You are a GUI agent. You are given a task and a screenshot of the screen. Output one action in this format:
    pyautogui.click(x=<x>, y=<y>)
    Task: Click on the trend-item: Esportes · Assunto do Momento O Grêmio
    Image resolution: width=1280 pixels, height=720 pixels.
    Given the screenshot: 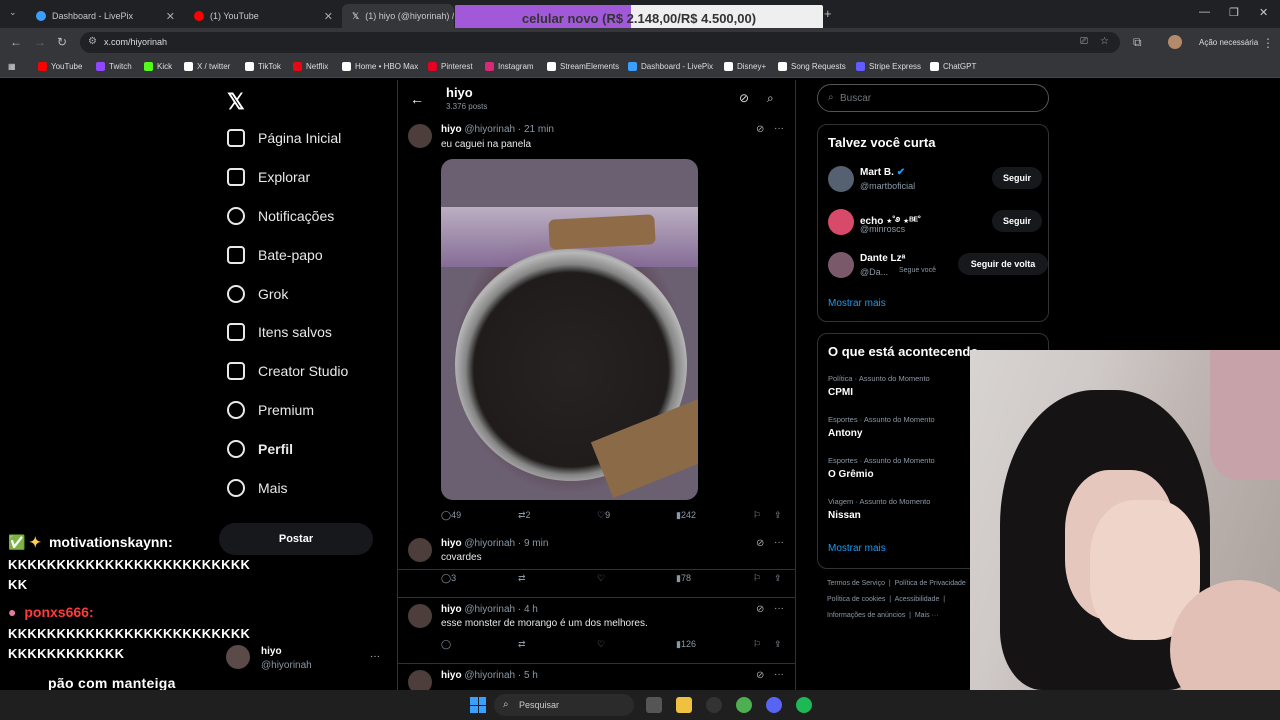 What is the action you would take?
    pyautogui.click(x=881, y=468)
    